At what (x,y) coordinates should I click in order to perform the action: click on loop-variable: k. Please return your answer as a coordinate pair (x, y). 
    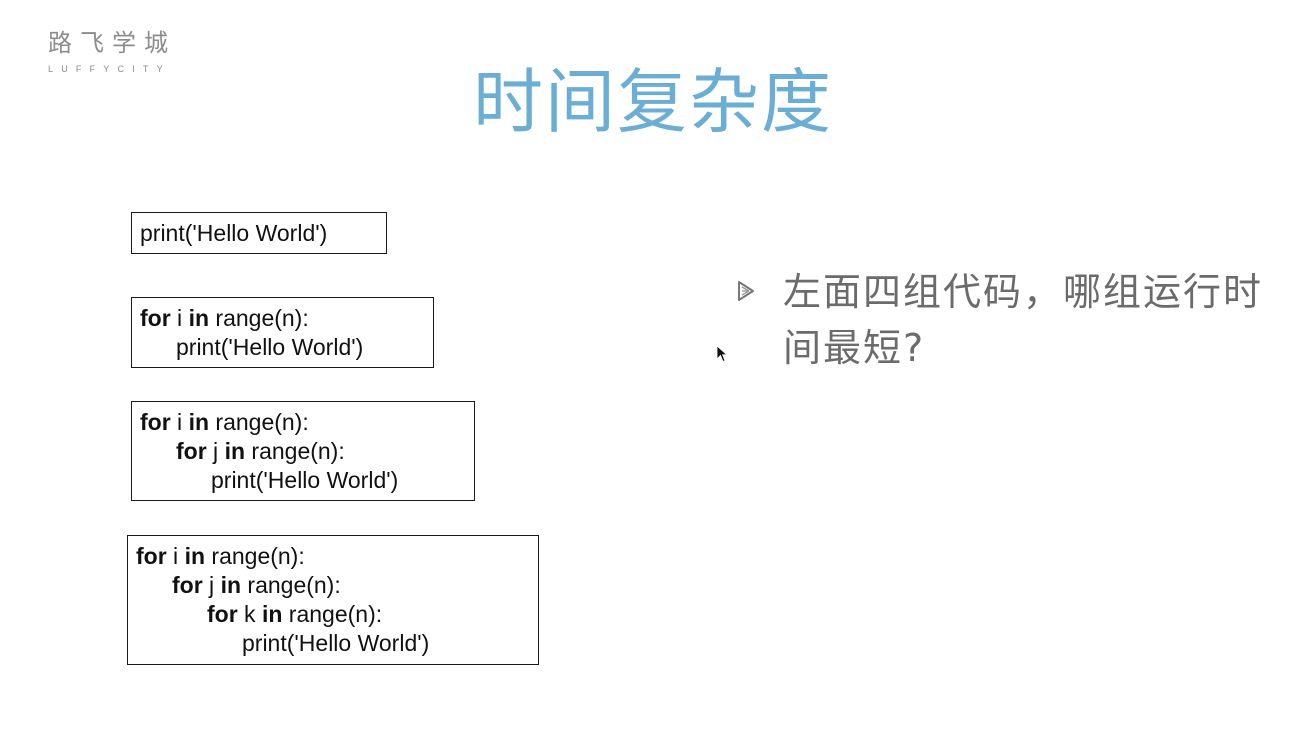
    Looking at the image, I should click on (249, 614).